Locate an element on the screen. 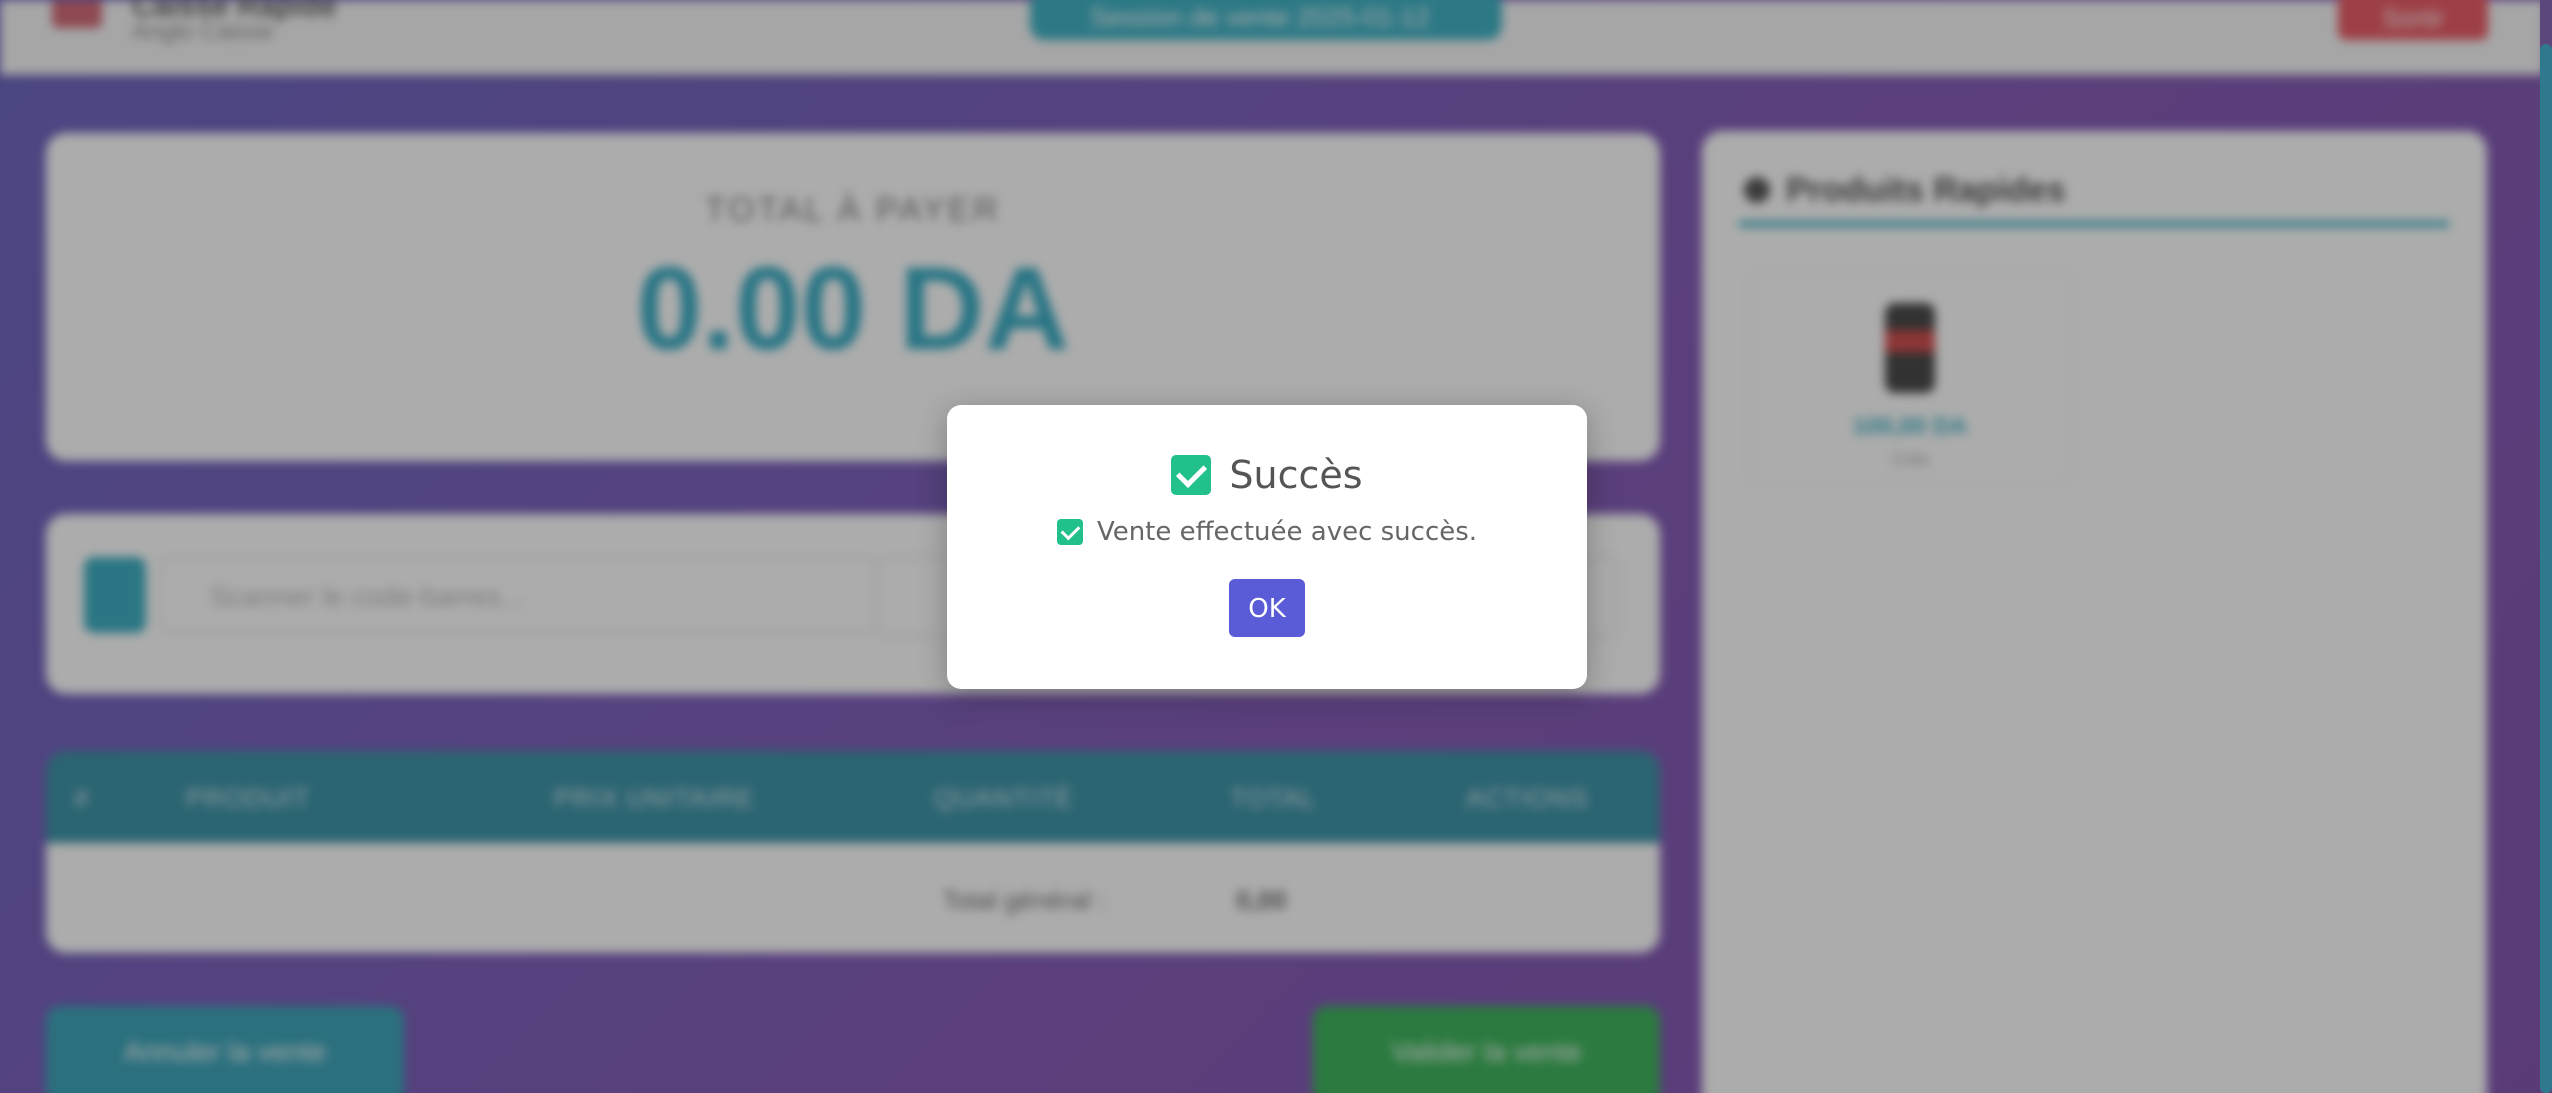  dialog-title: Succès is located at coordinates (1296, 475).